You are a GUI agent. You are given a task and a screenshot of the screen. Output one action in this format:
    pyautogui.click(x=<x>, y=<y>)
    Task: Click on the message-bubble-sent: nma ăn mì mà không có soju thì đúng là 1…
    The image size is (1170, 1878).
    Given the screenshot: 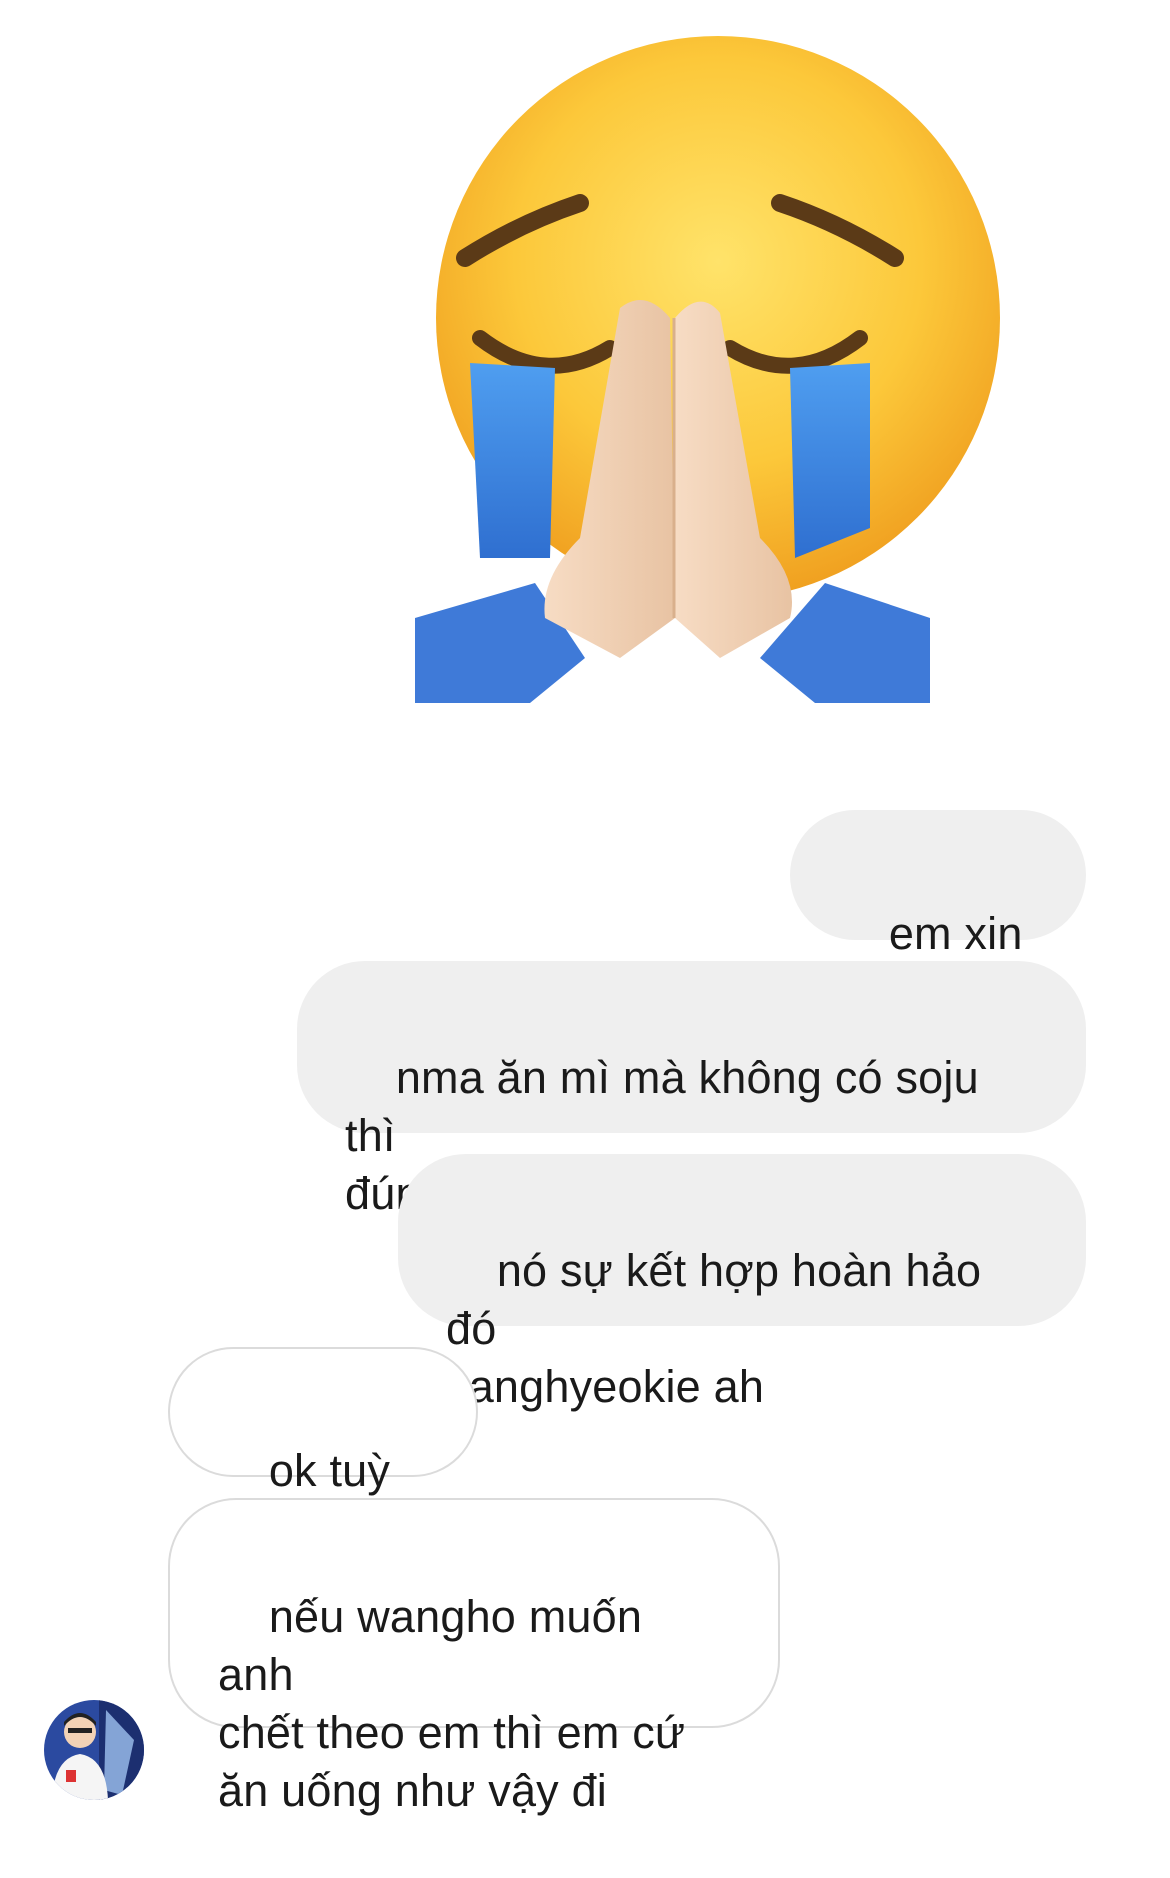 What is the action you would take?
    pyautogui.click(x=691, y=1090)
    